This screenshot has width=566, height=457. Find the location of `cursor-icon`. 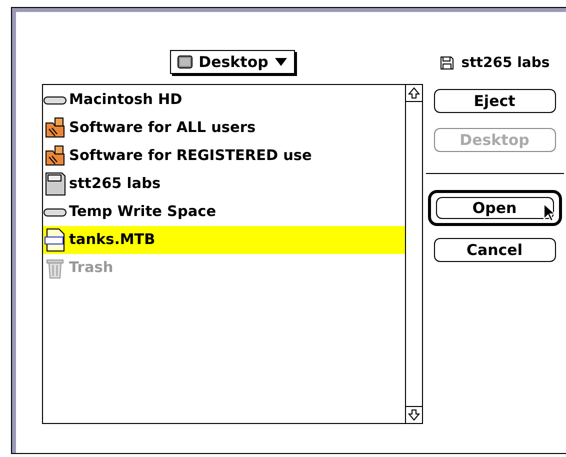

cursor-icon is located at coordinates (549, 213).